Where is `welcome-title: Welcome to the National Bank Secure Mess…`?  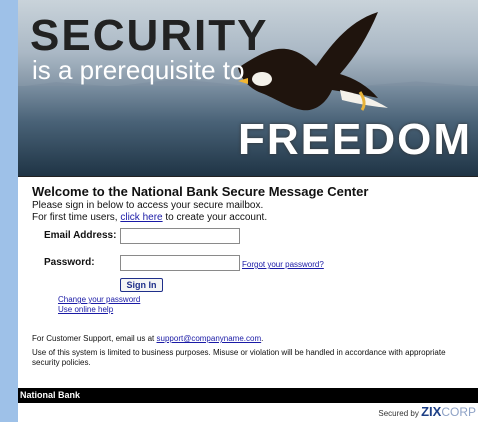 welcome-title: Welcome to the National Bank Secure Mess… is located at coordinates (200, 191).